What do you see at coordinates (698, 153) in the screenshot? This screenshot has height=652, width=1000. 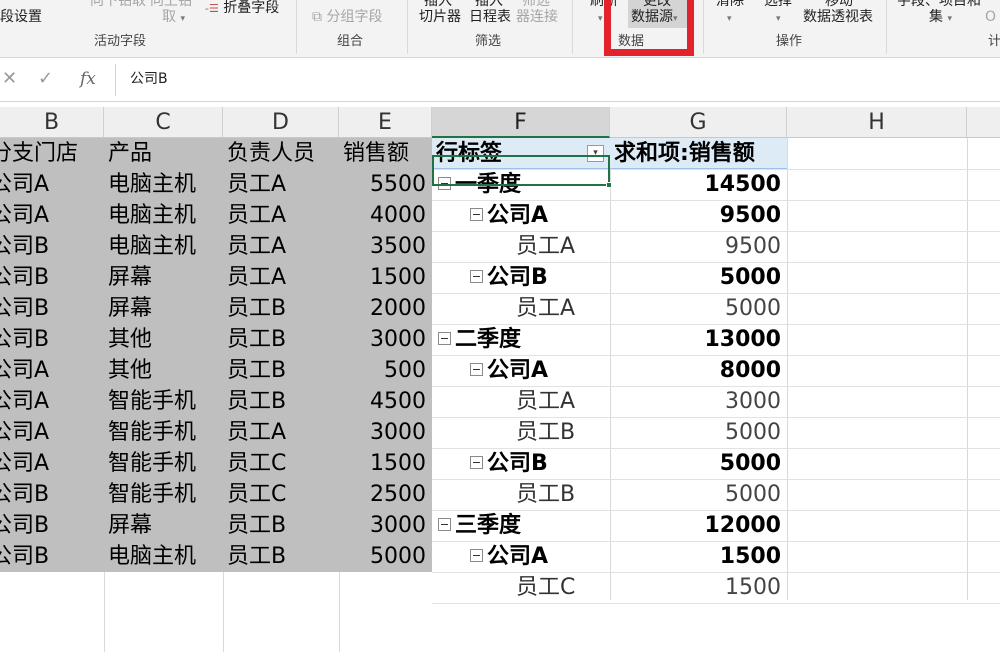 I see `pivot-sum-header: 求和项:销售额` at bounding box center [698, 153].